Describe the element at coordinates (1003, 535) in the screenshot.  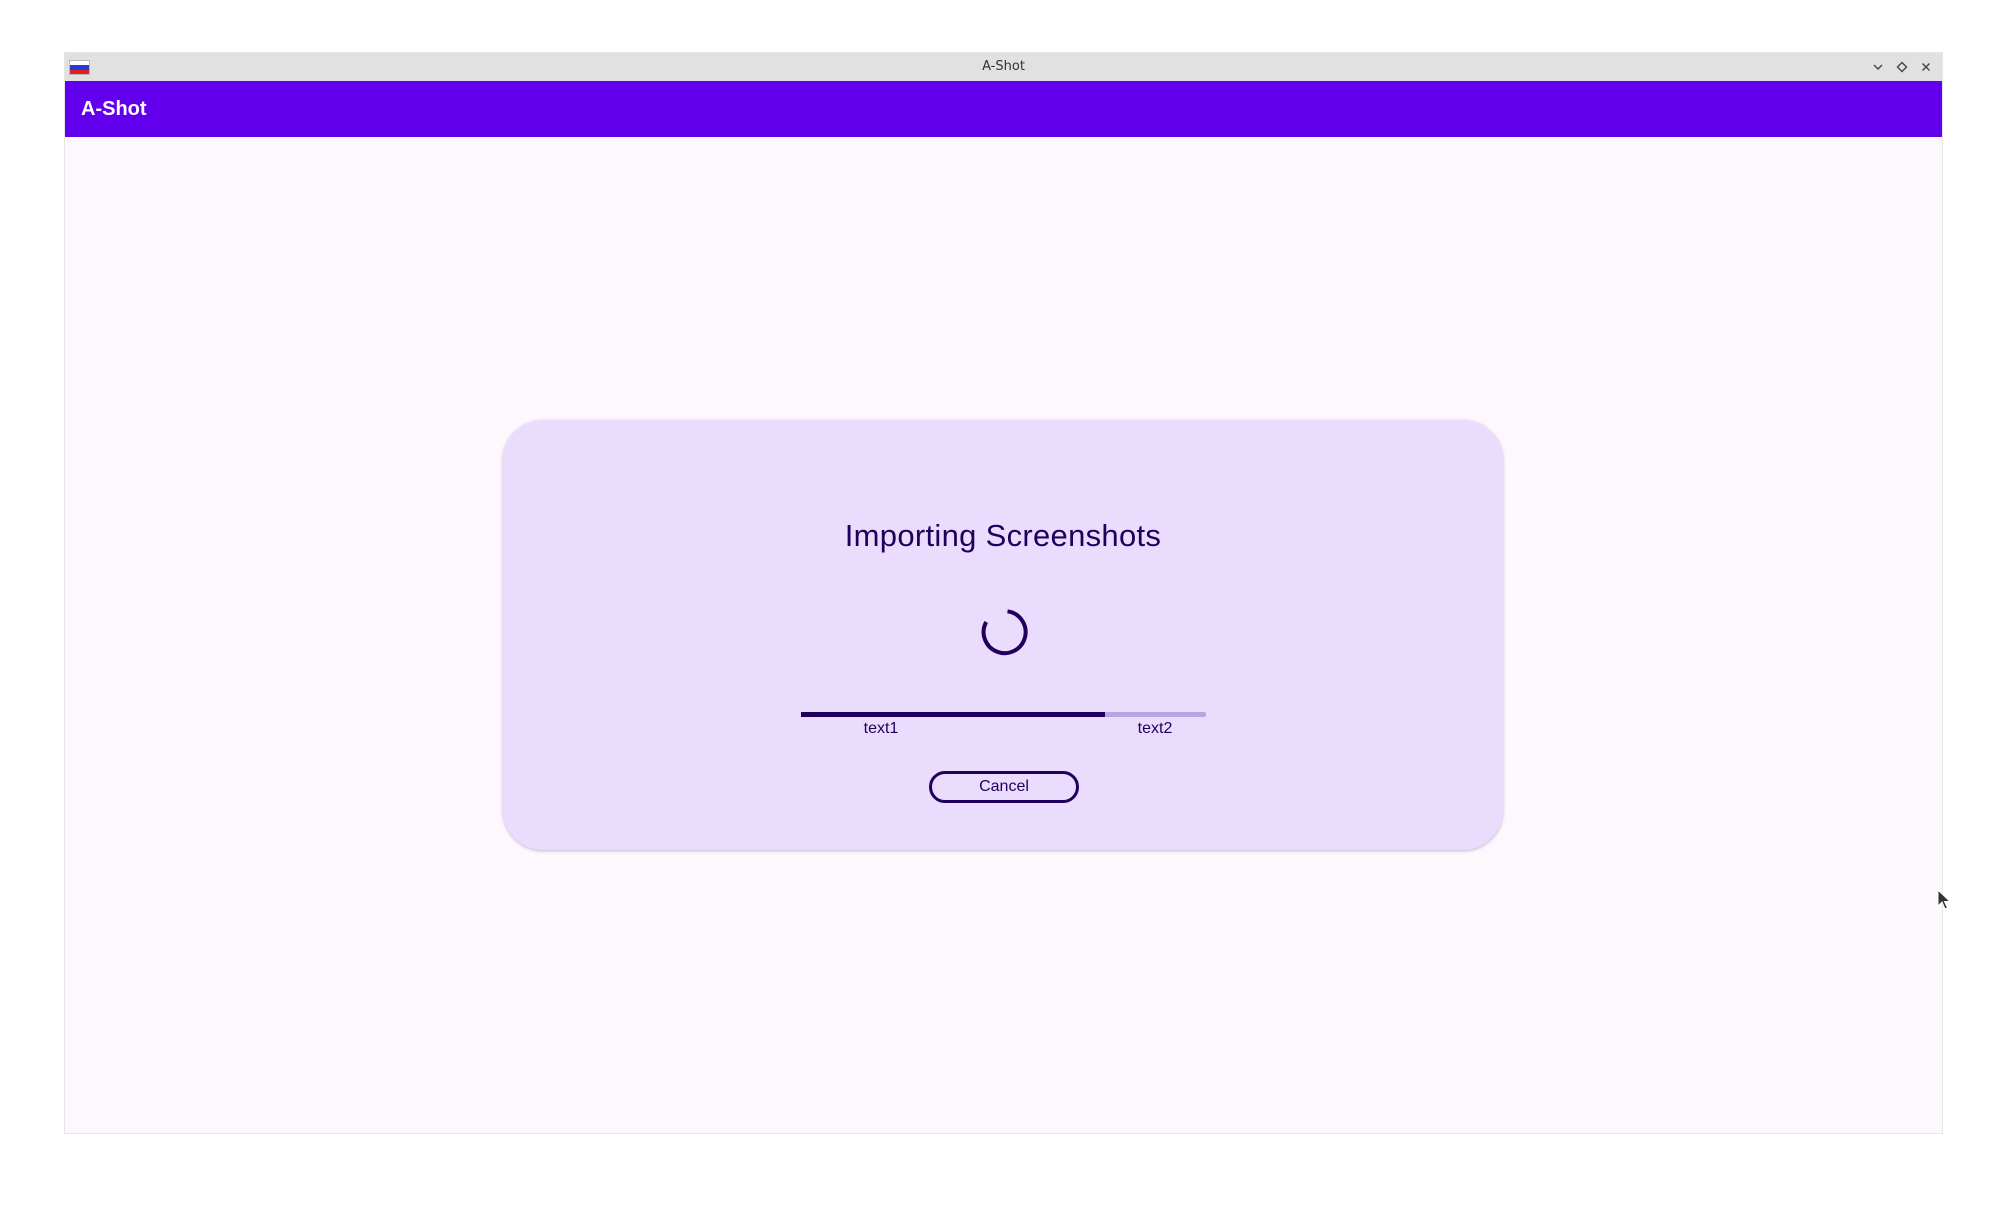
I see `dialog-title: Importing Screenshots` at that location.